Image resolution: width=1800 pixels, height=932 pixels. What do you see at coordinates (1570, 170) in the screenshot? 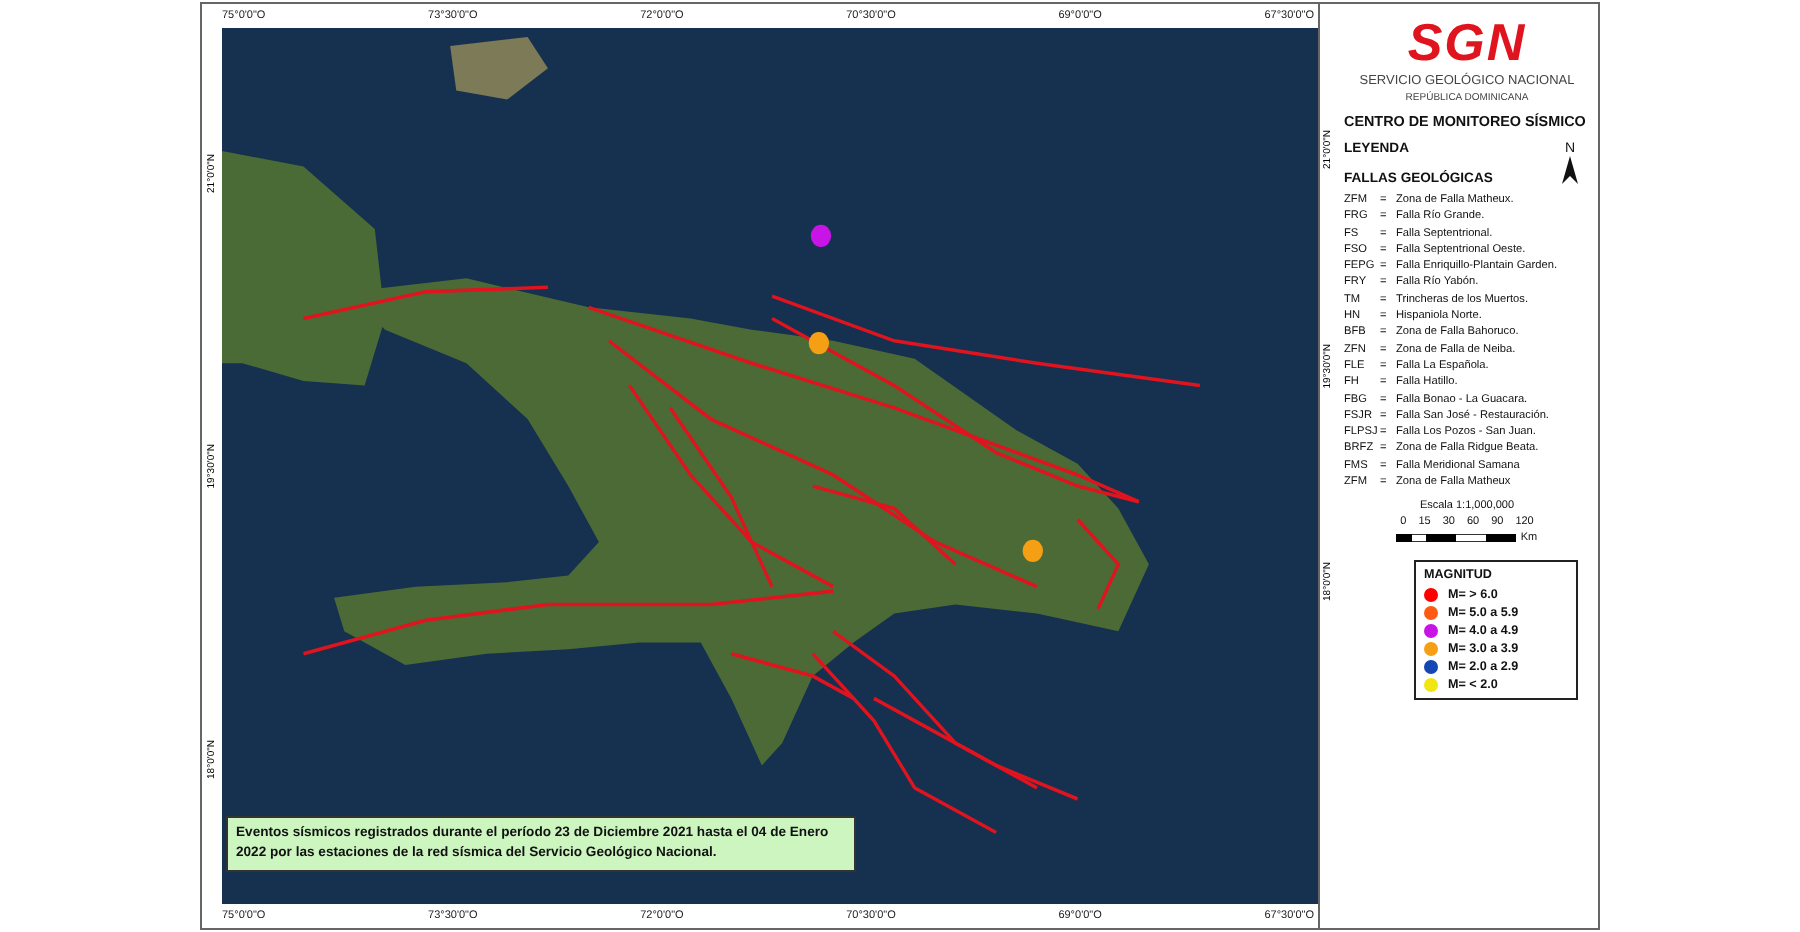
I see `north-arrow-icon` at bounding box center [1570, 170].